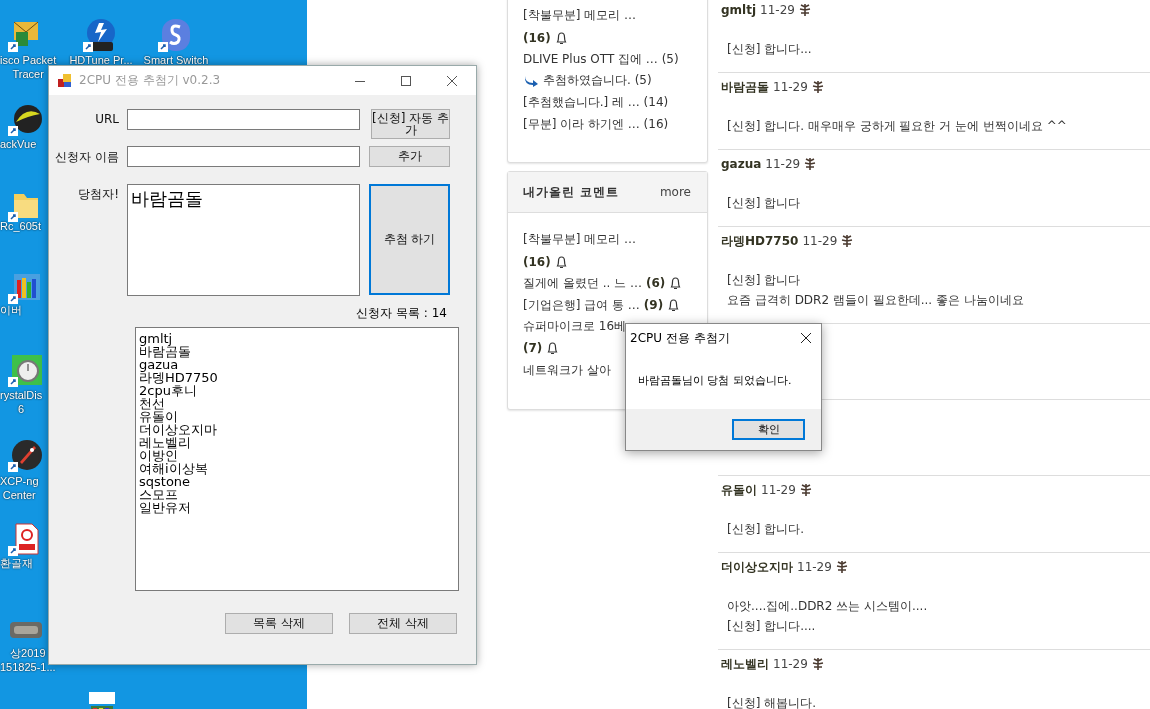 This screenshot has height=709, width=1150. What do you see at coordinates (65, 80) in the screenshot?
I see `app-icon` at bounding box center [65, 80].